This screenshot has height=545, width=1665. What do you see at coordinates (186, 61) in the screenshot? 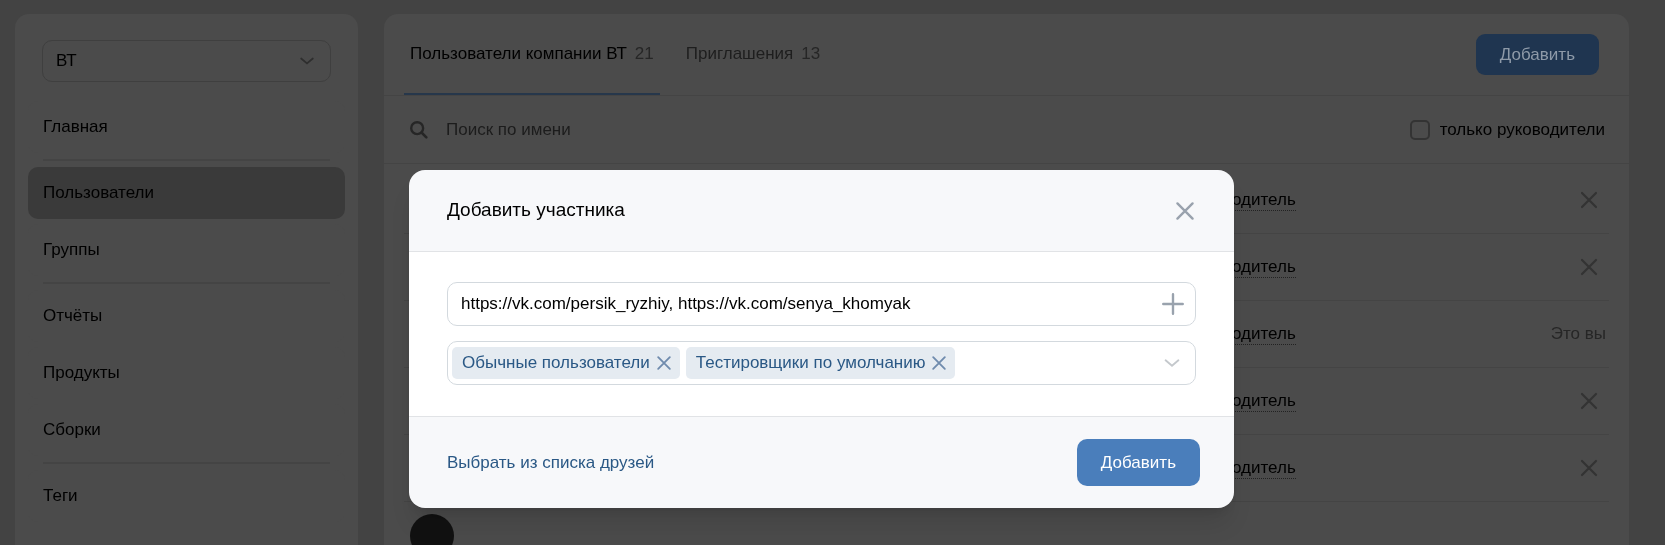
I see `org-select: ВТ` at bounding box center [186, 61].